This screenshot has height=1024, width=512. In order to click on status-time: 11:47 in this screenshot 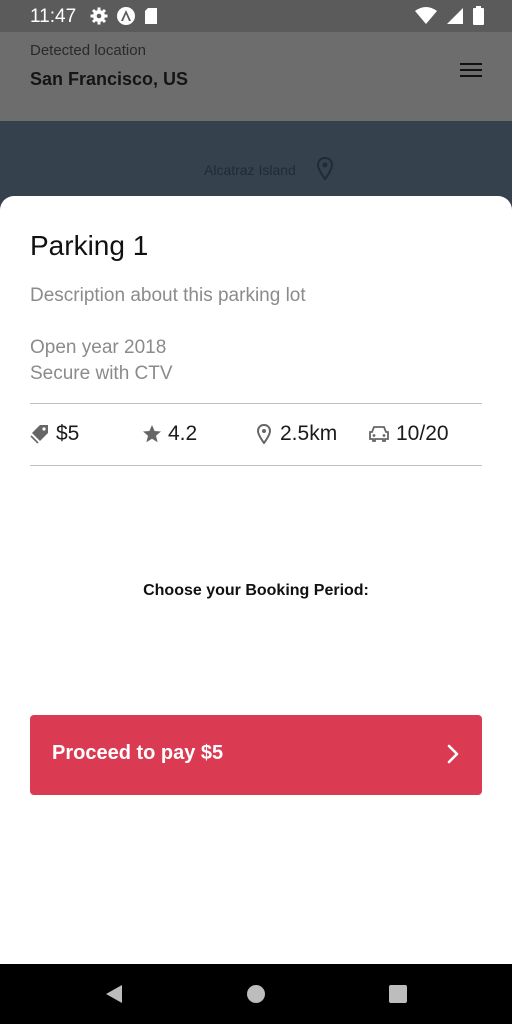, I will do `click(53, 16)`.